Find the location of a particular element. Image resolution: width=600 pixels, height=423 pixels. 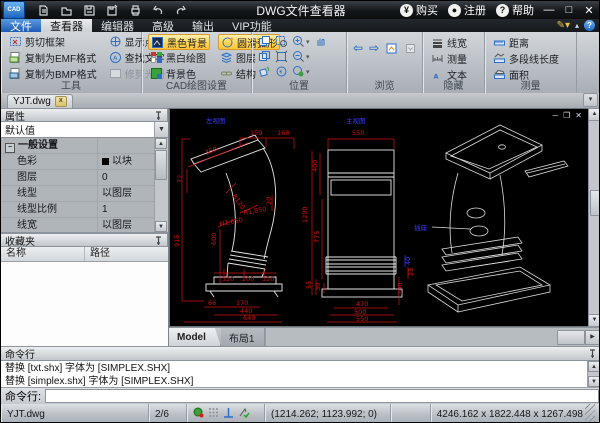

user-icon: ● is located at coordinates (454, 10).